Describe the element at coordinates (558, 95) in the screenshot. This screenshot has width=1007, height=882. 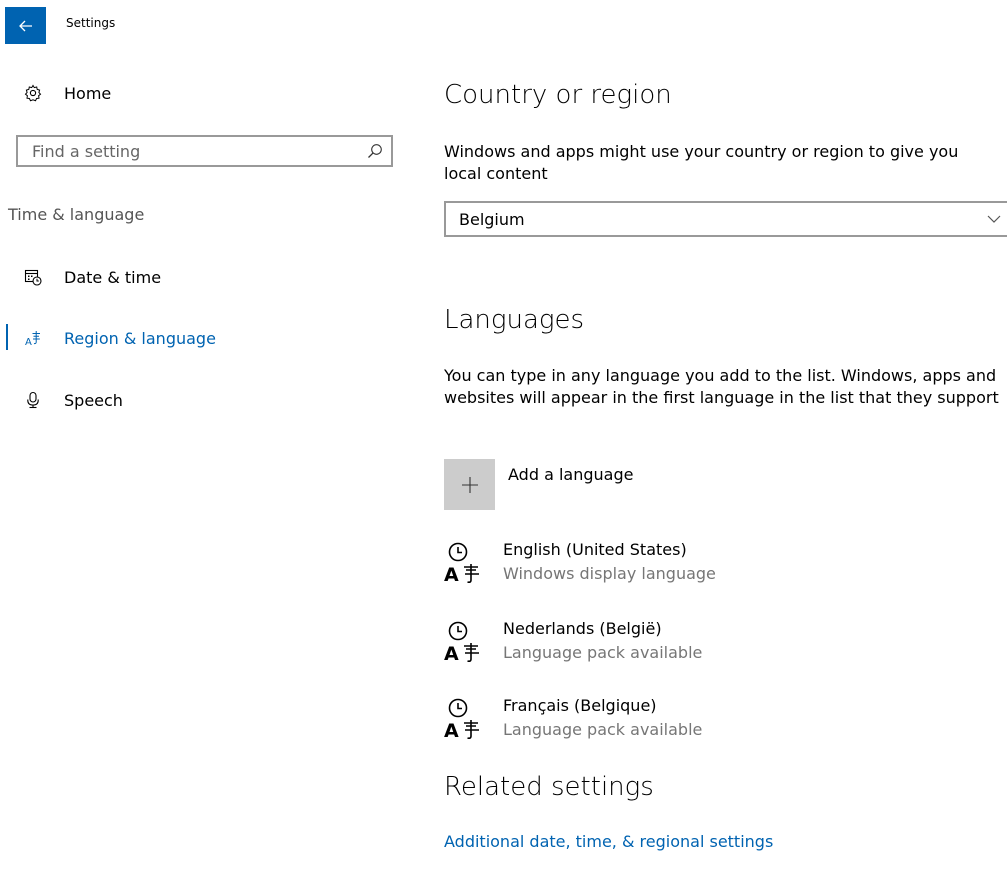
I see `country-heading: Country or region` at that location.